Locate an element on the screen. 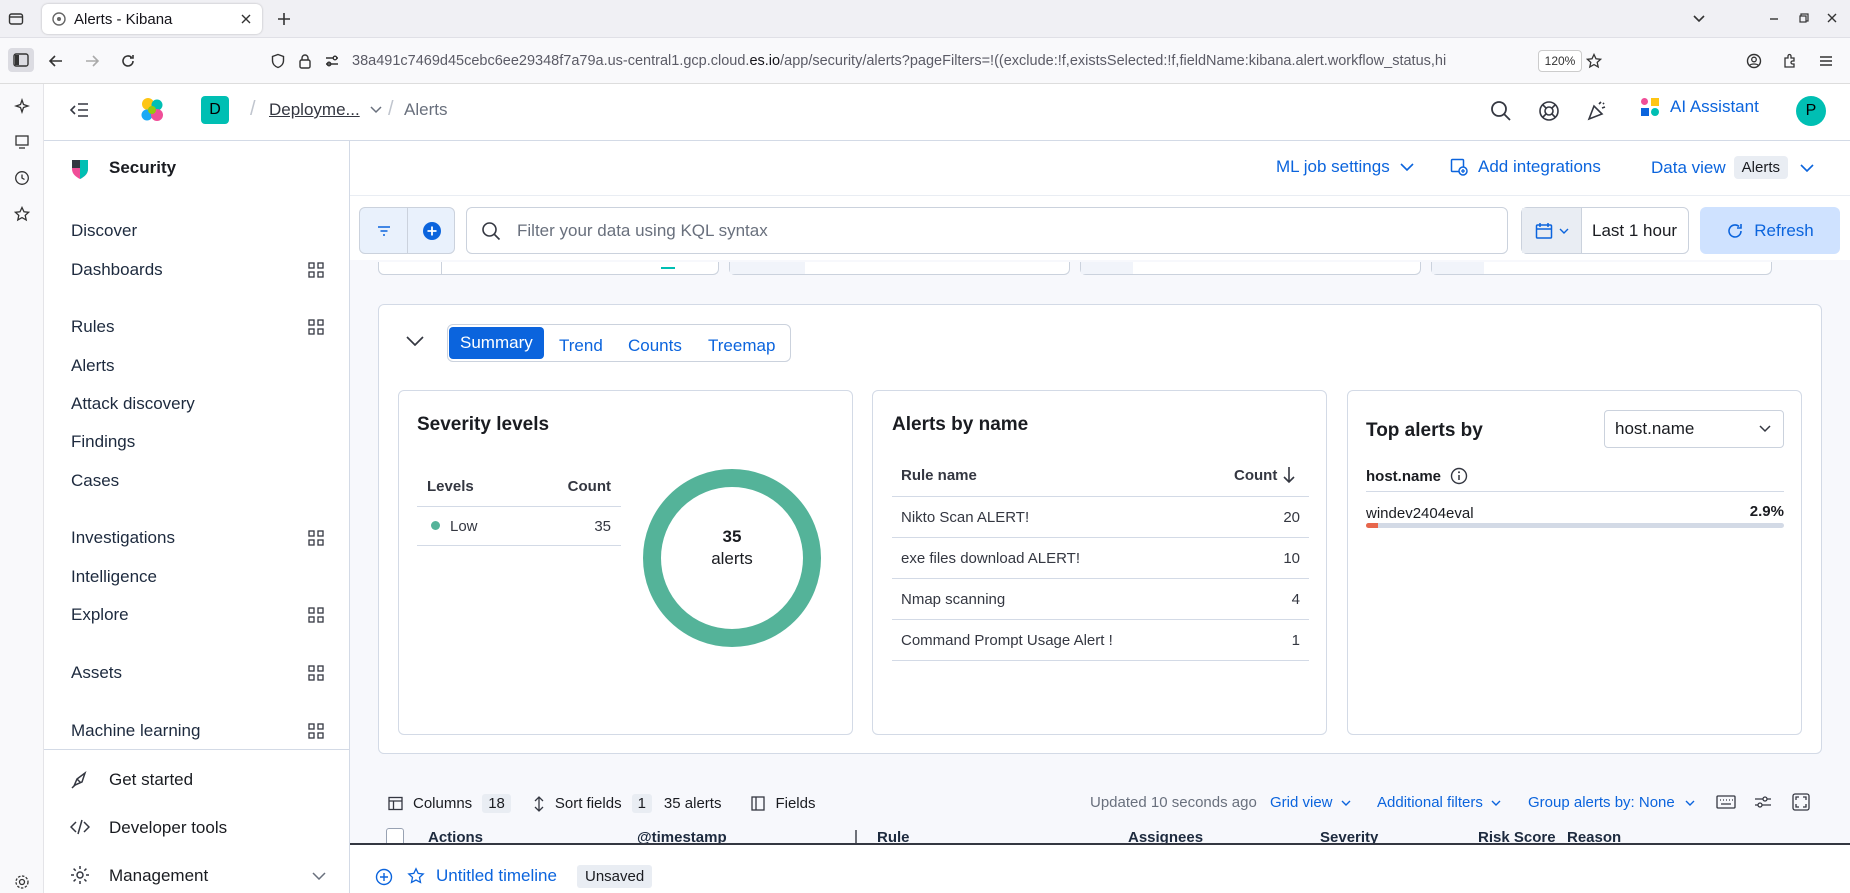  bookmarks-icon is located at coordinates (22, 214).